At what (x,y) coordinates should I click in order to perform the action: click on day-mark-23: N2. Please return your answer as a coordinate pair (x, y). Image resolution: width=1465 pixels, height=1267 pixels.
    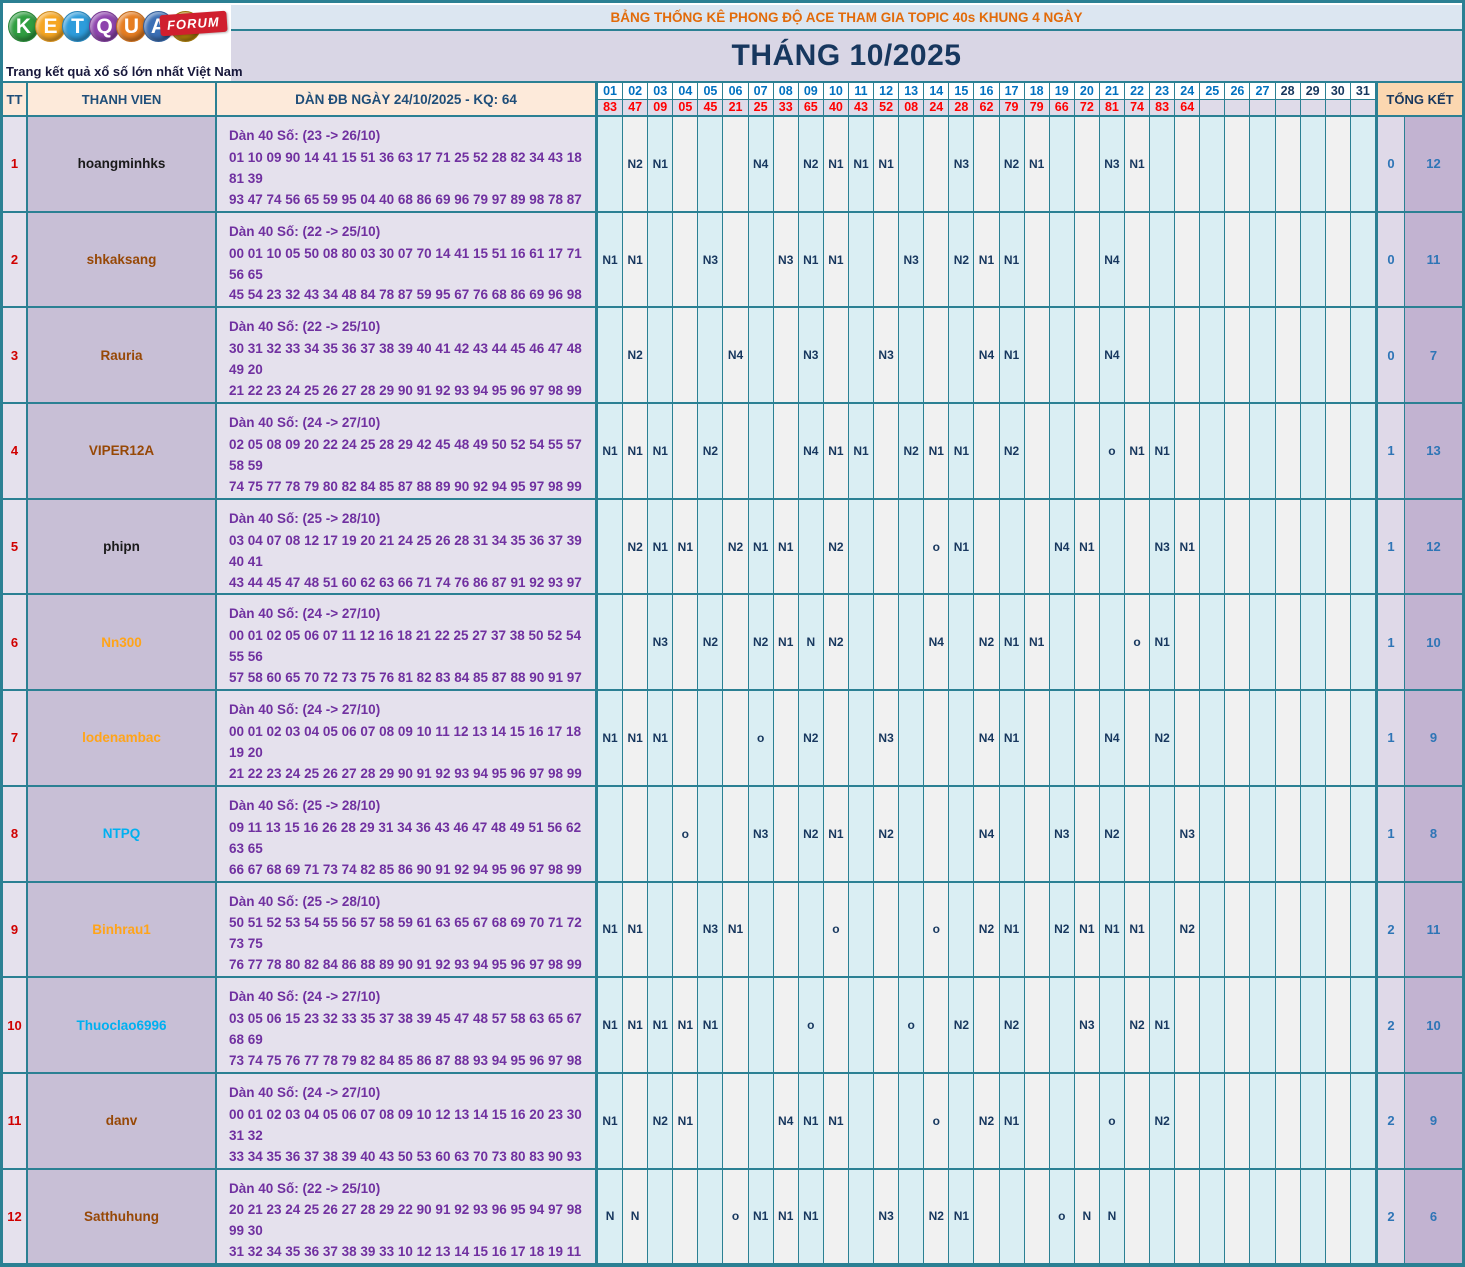
    Looking at the image, I should click on (1163, 738).